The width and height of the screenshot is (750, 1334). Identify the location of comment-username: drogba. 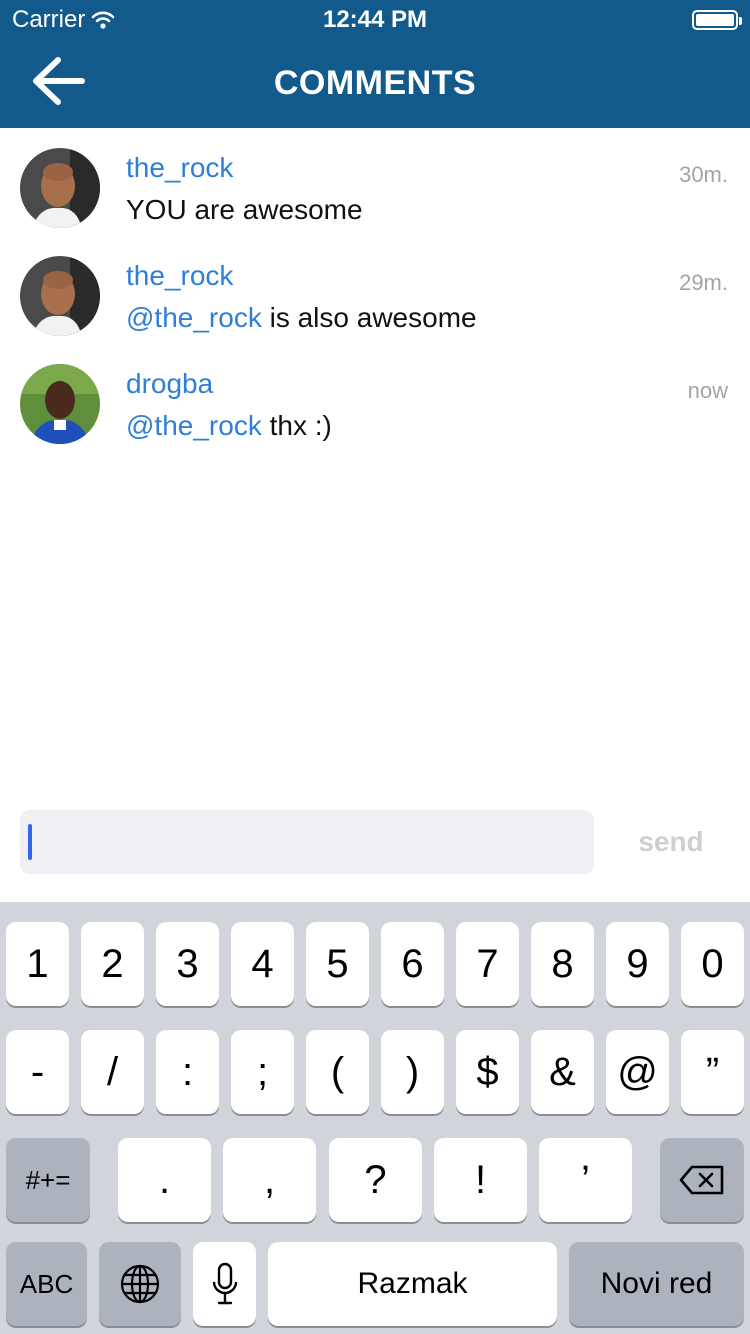
(169, 384).